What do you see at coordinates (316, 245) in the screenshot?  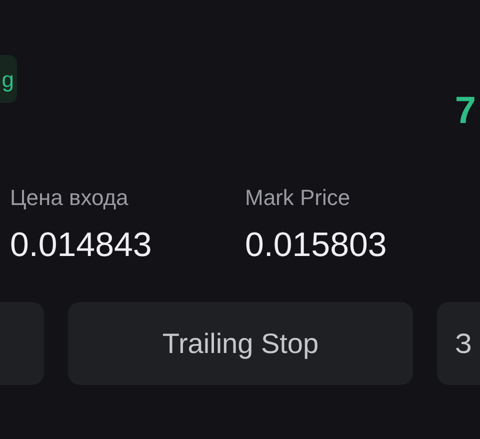 I see `stat-value: 0.015803` at bounding box center [316, 245].